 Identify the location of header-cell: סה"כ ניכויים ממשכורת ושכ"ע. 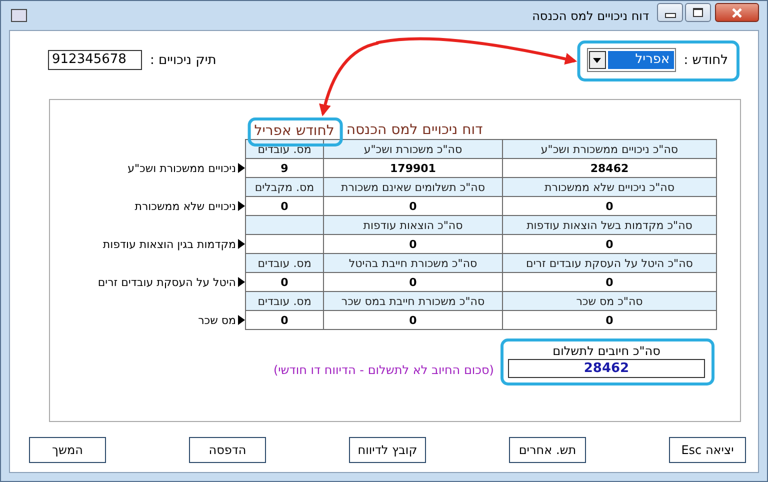
(609, 149).